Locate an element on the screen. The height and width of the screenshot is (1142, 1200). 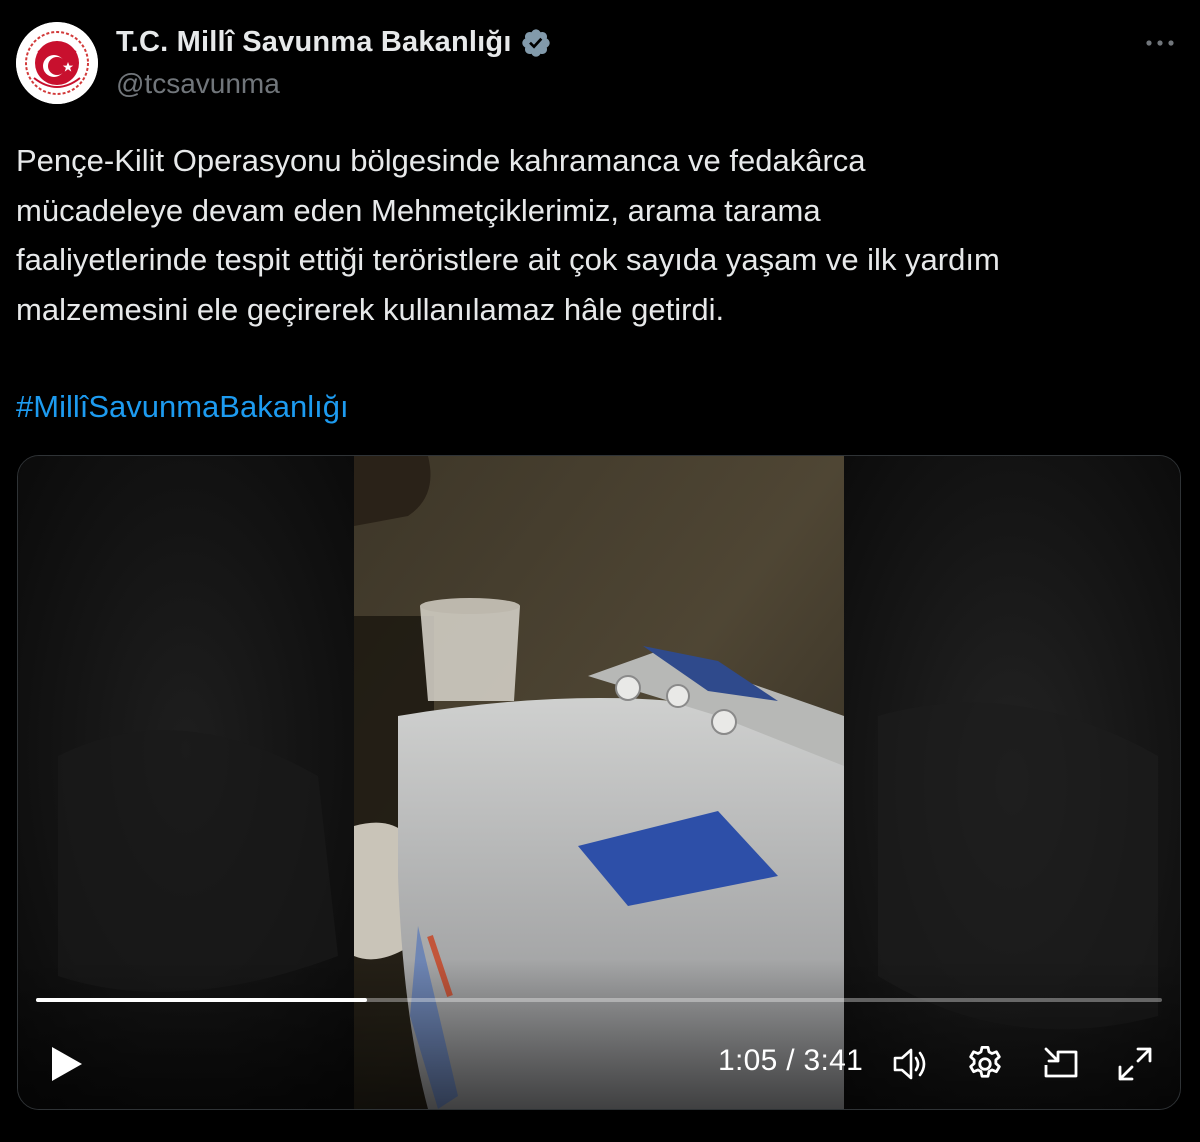
avatar is located at coordinates (57, 63).